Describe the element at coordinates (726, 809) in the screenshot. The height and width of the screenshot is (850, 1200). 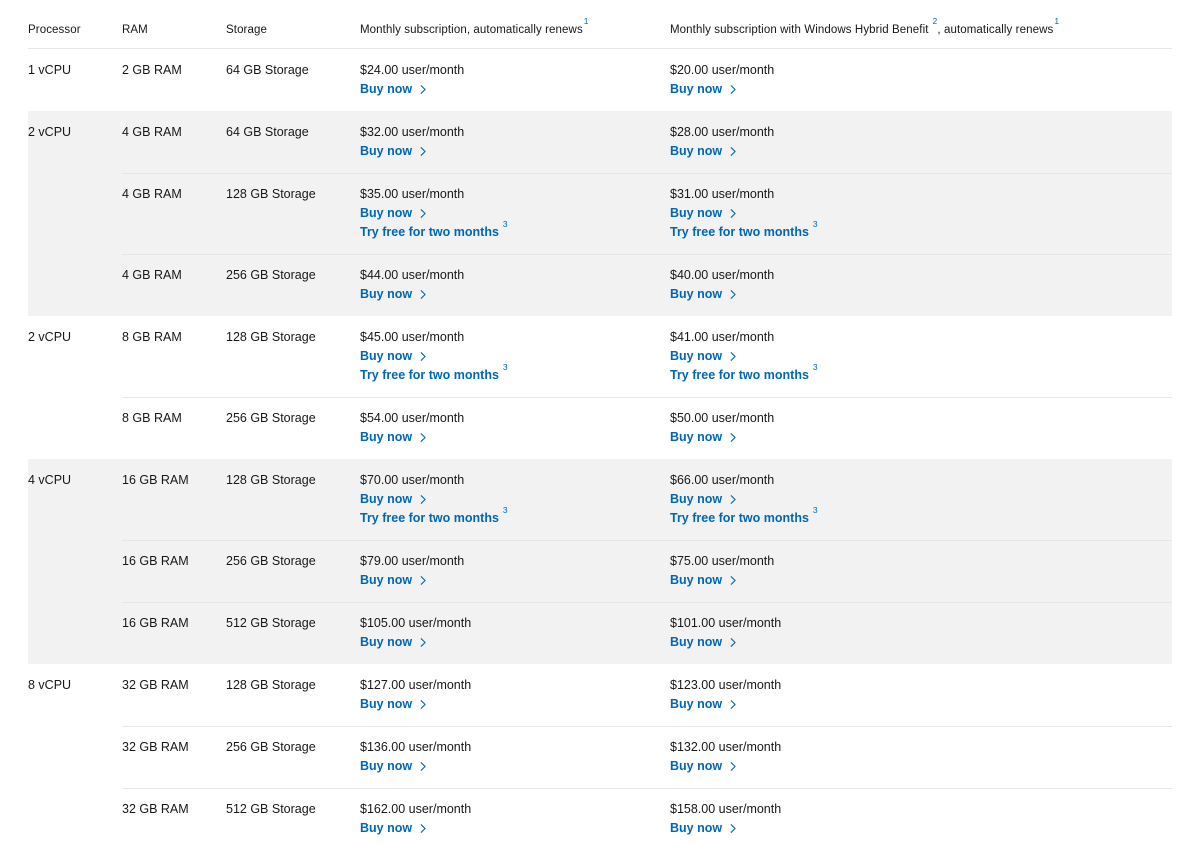
I see `price-amount: $158.00 user/month` at that location.